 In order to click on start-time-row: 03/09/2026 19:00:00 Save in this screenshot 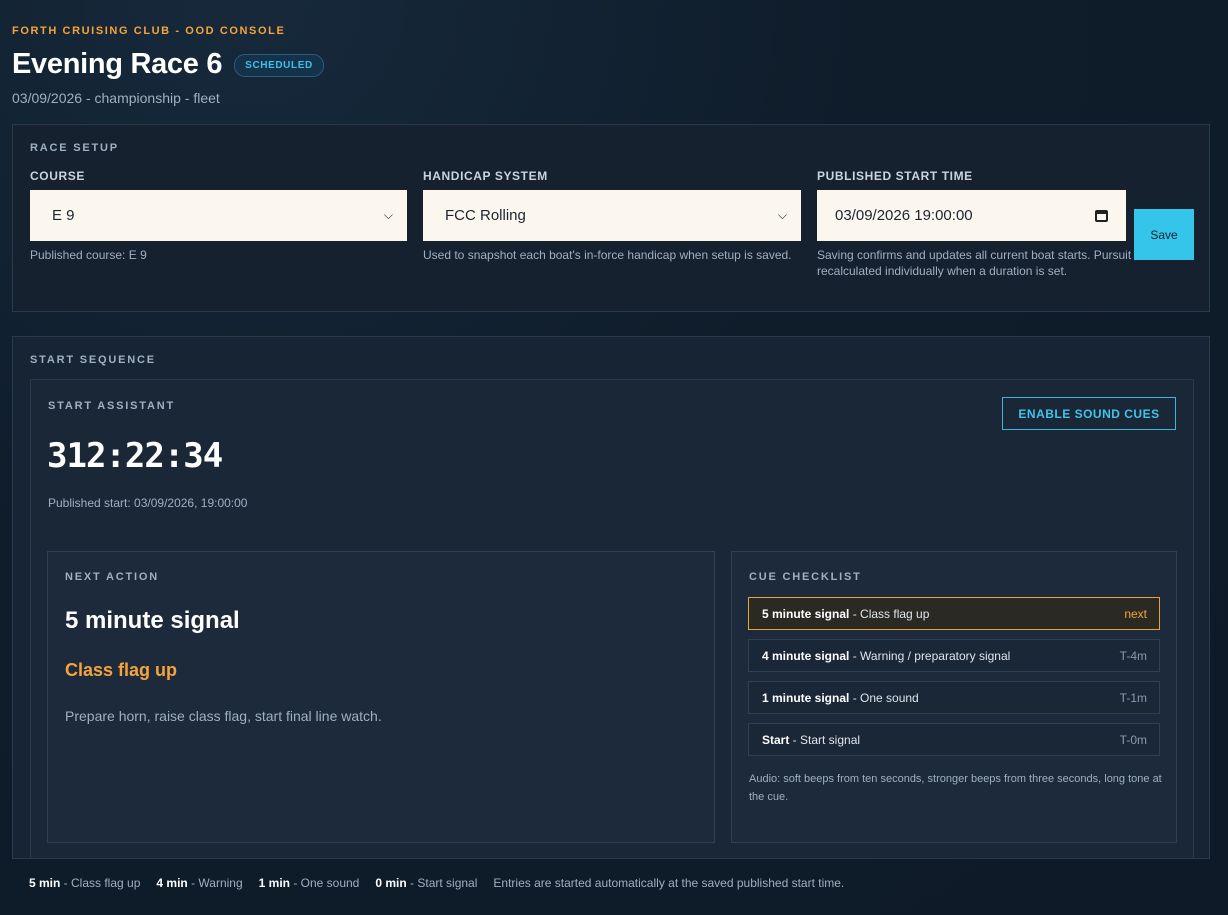, I will do `click(1006, 225)`.